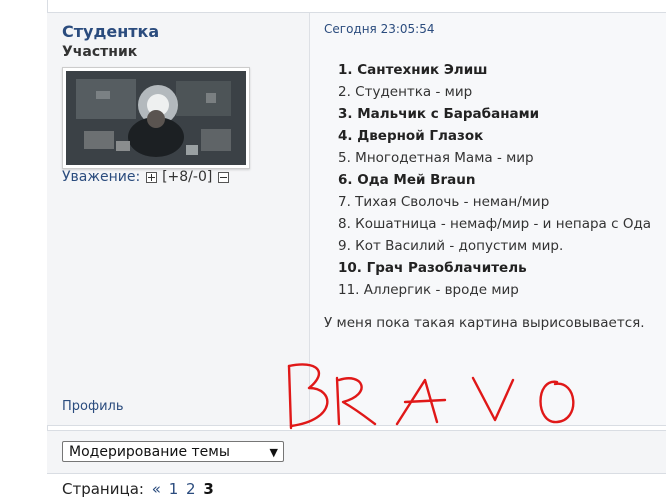 Image resolution: width=666 pixels, height=502 pixels. I want to click on respect-block: Уважение: [+8/-0], so click(146, 177).